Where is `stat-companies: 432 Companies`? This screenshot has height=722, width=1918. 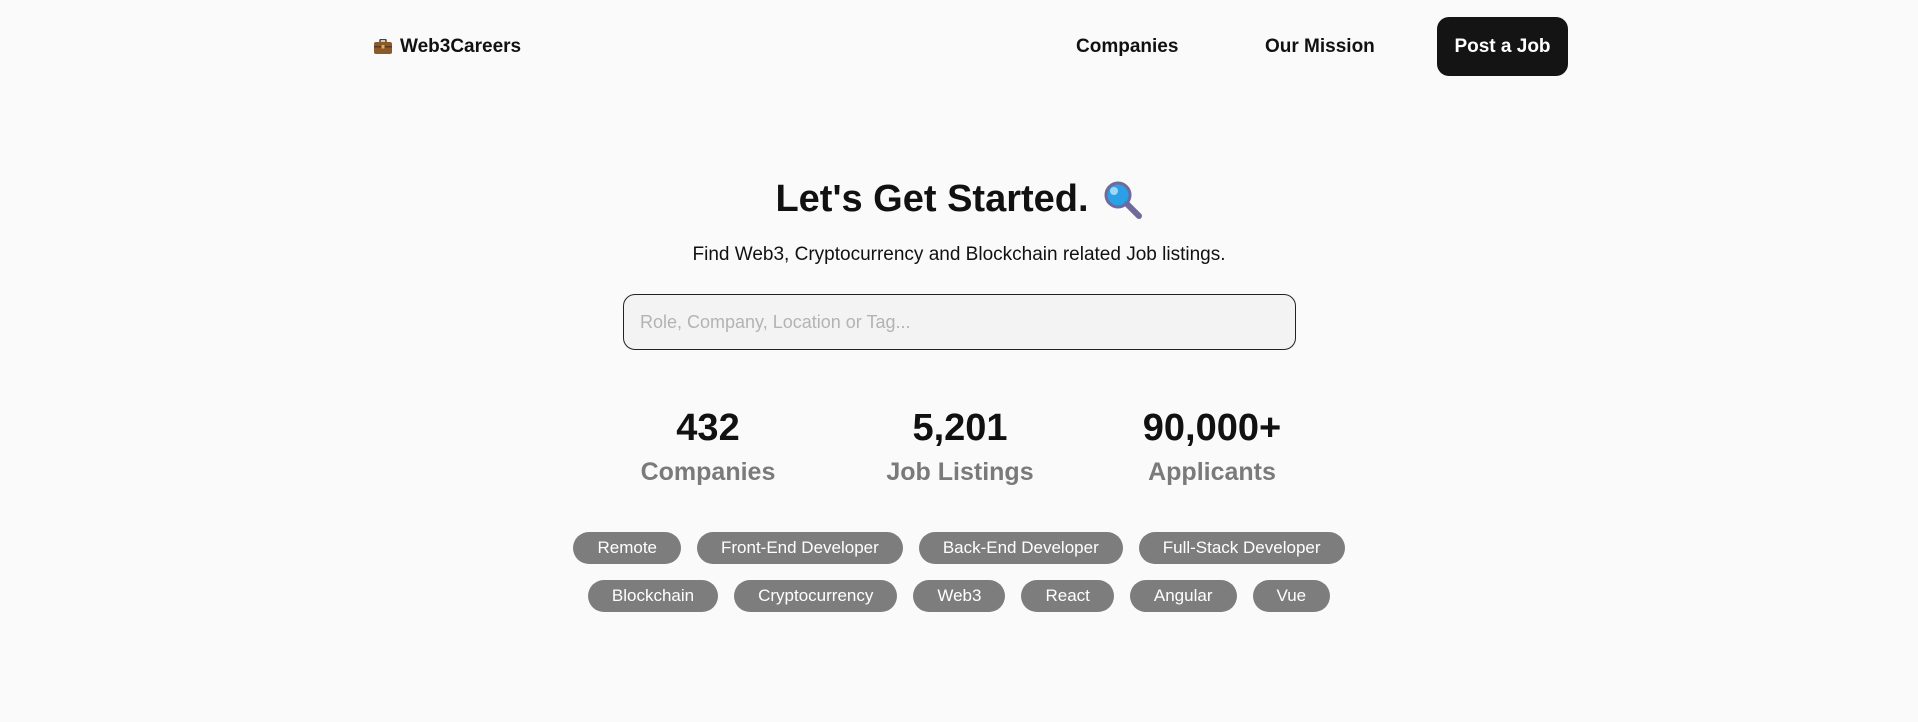 stat-companies: 432 Companies is located at coordinates (708, 448).